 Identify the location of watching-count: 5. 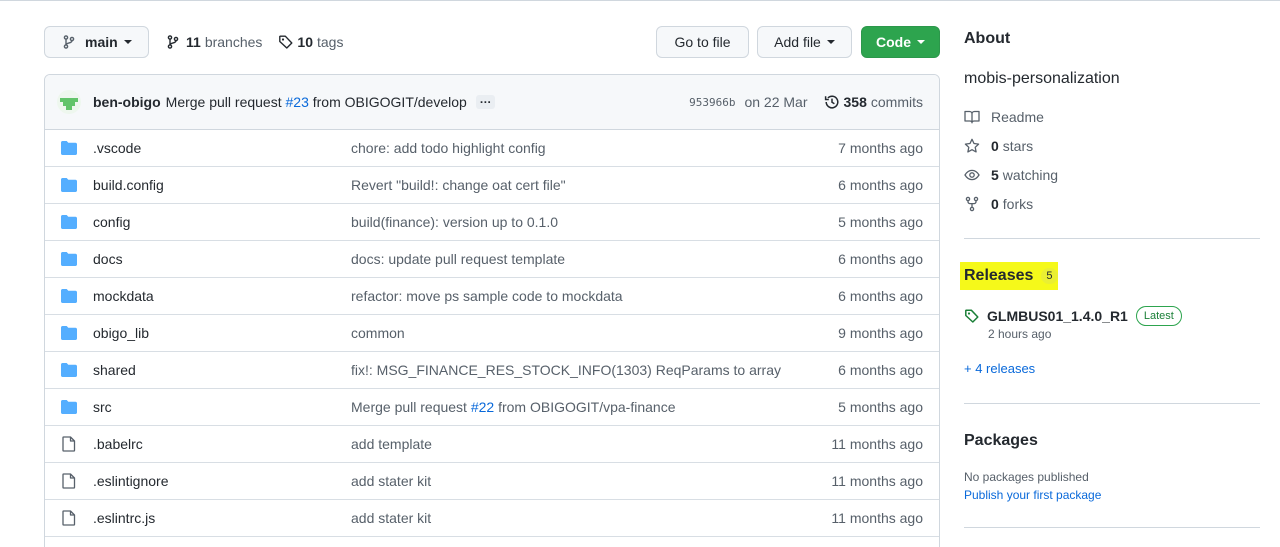
(995, 175).